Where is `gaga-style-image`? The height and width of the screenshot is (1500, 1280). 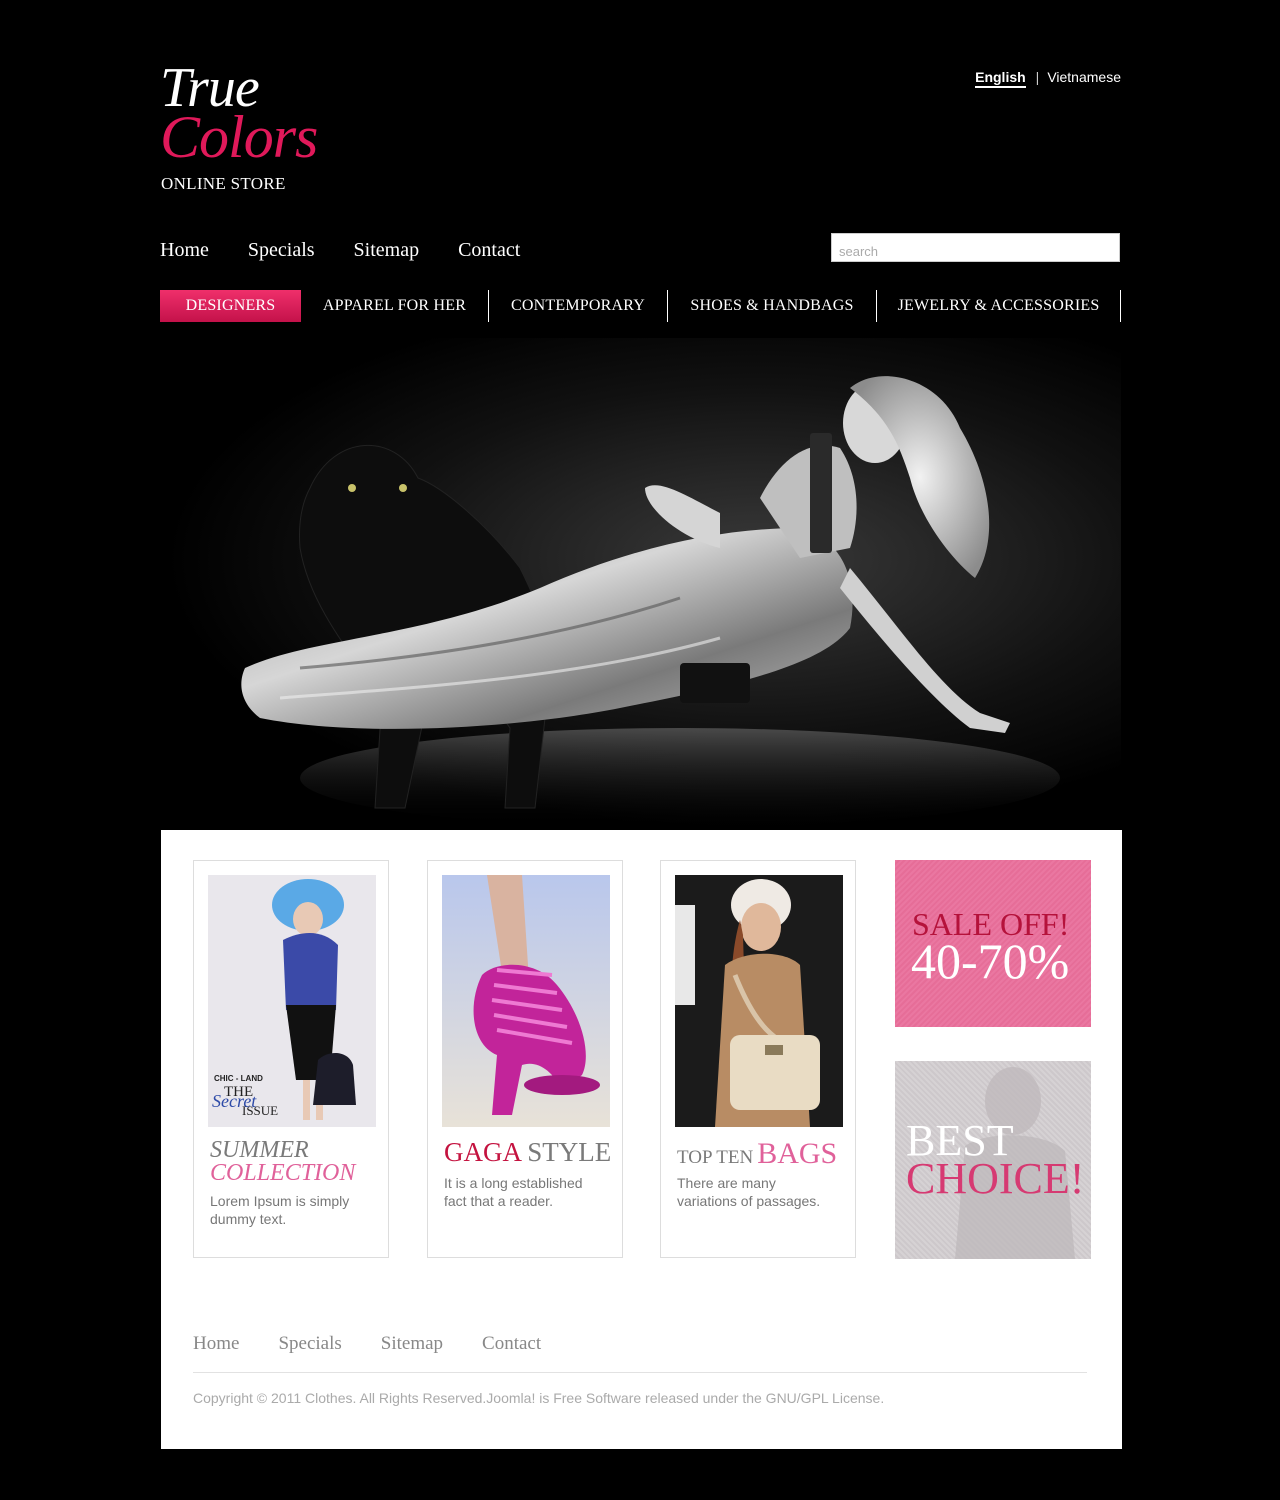
gaga-style-image is located at coordinates (526, 1001).